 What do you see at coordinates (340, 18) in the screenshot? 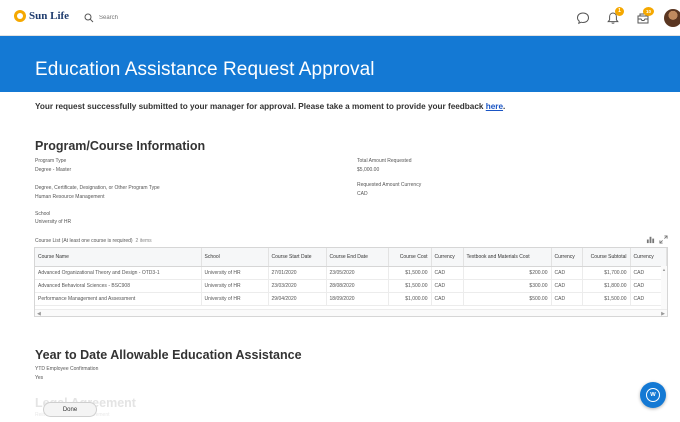
I see `top-bar: Sun Life 1 10` at bounding box center [340, 18].